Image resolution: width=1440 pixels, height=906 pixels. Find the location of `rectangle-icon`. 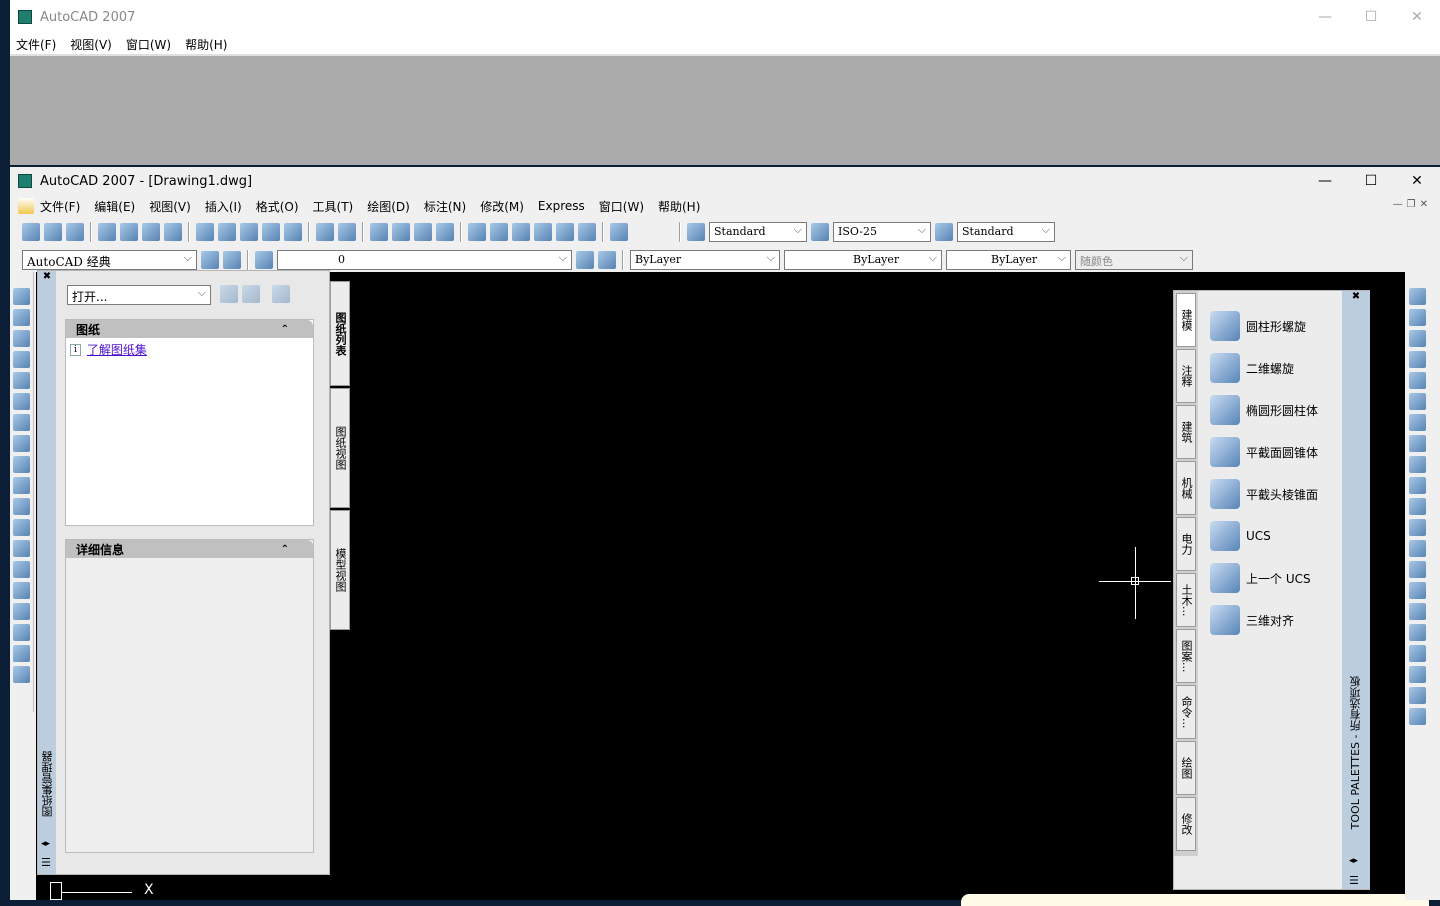

rectangle-icon is located at coordinates (21, 380).